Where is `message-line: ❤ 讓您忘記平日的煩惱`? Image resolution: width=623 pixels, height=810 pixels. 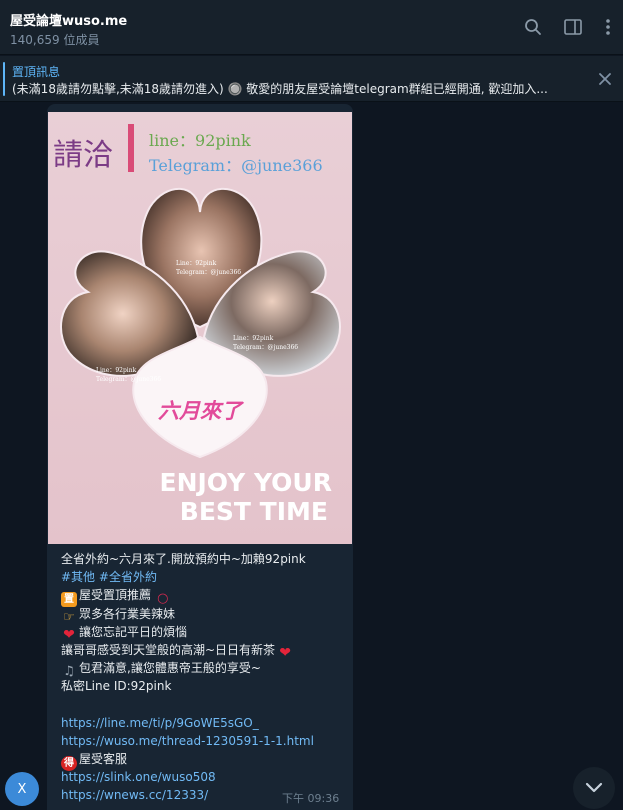
message-line: ❤ 讓您忘記平日的煩惱 is located at coordinates (203, 633).